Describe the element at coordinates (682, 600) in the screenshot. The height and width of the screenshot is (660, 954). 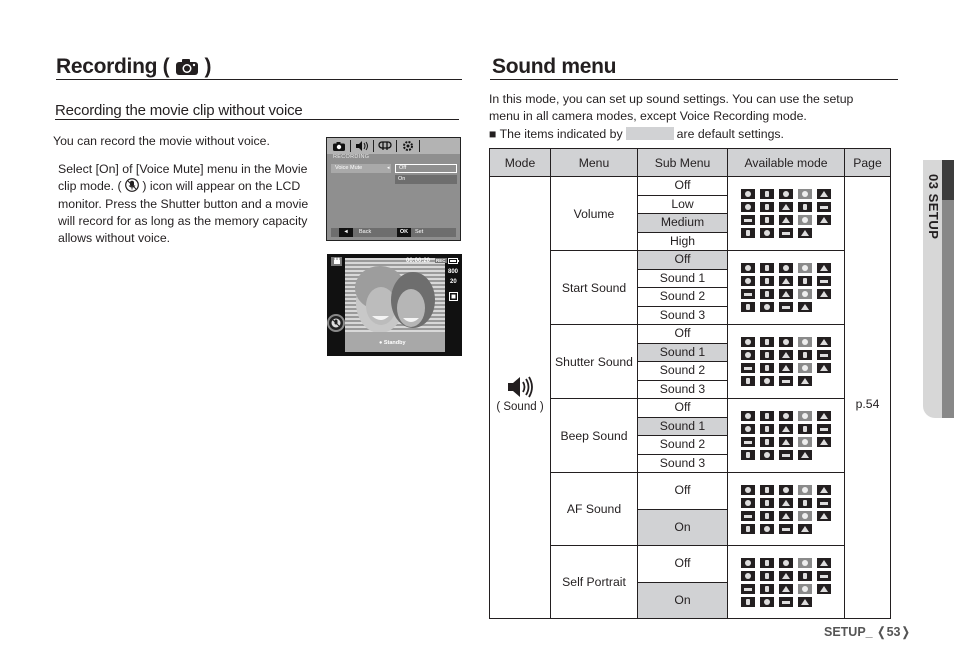
I see `sub-menu-cell: On` at that location.